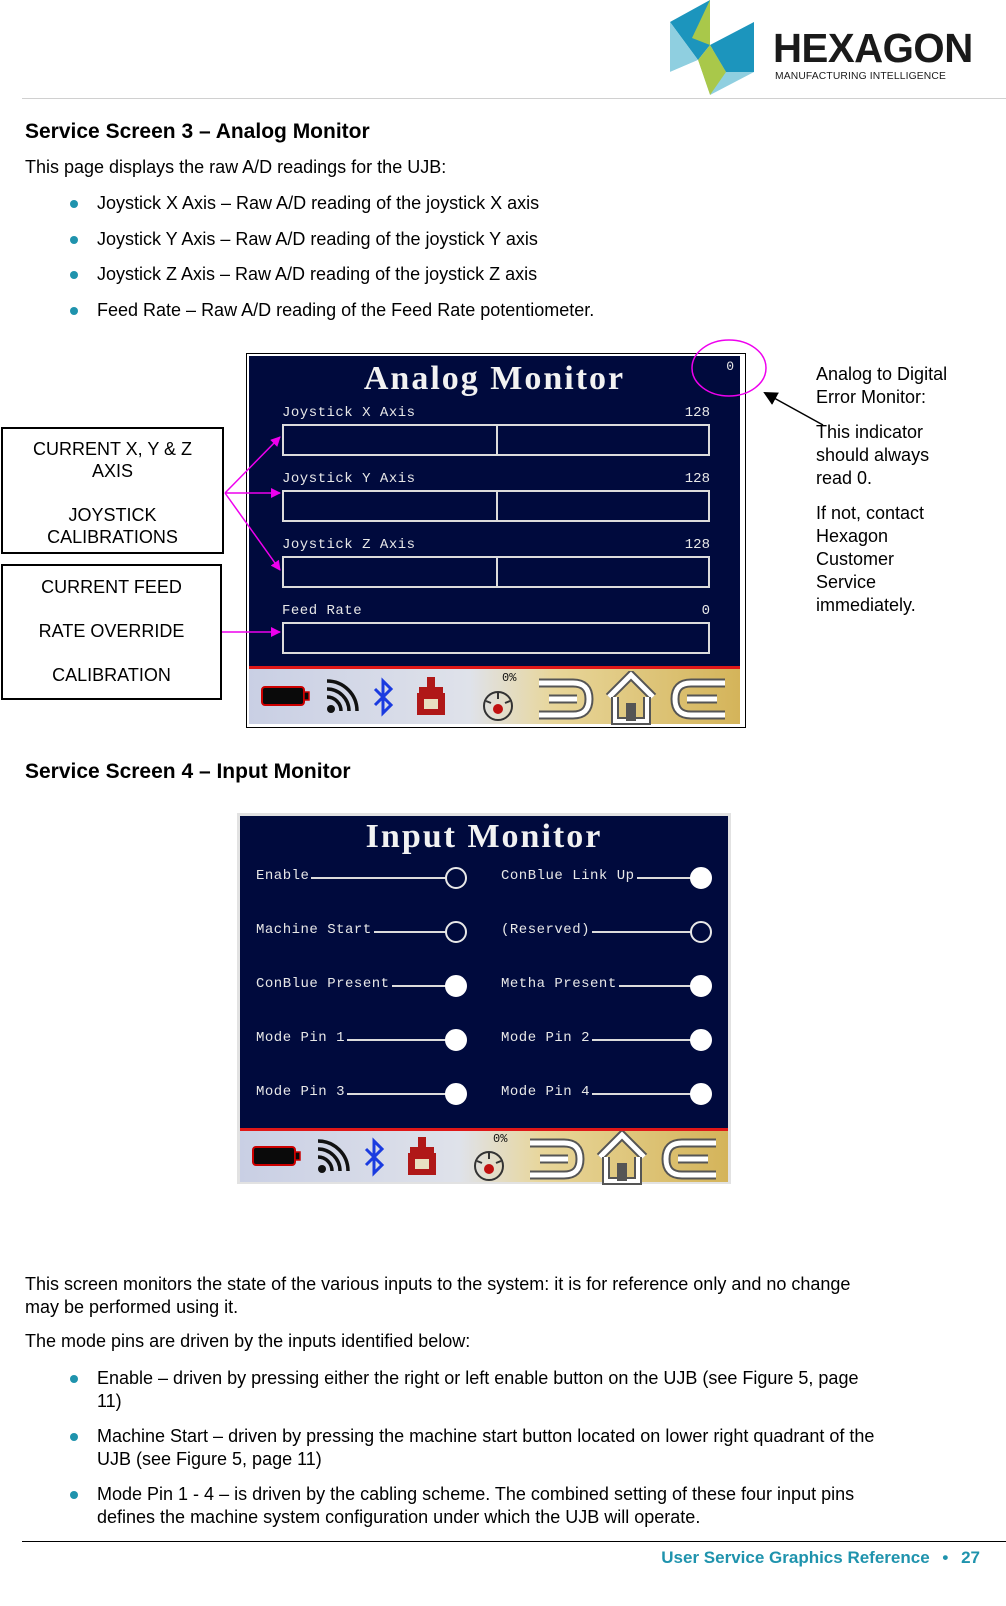 The width and height of the screenshot is (1006, 1606). What do you see at coordinates (112, 537) in the screenshot?
I see `callout-text: CALIBRATIONS` at bounding box center [112, 537].